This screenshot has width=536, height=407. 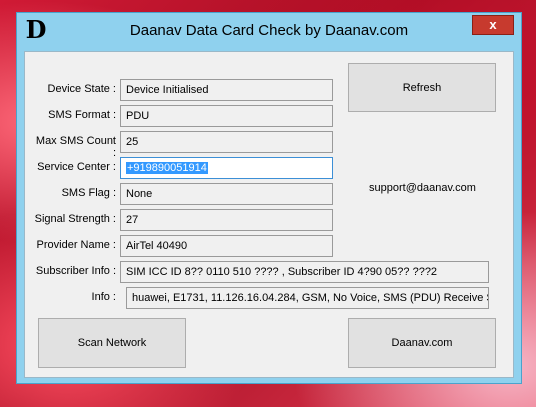 I want to click on refresh-button: Refresh, so click(x=422, y=87).